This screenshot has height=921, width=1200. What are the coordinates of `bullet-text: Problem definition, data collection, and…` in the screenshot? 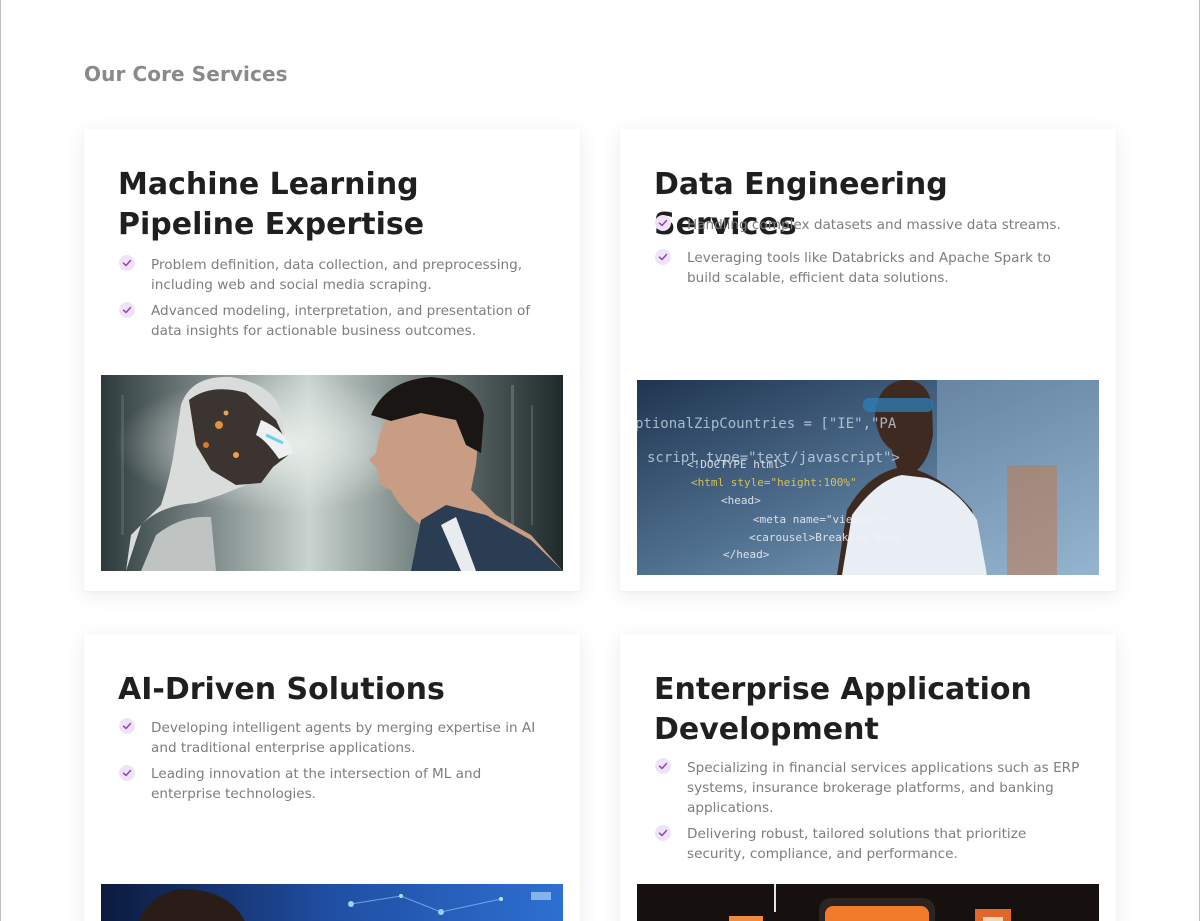 It's located at (337, 275).